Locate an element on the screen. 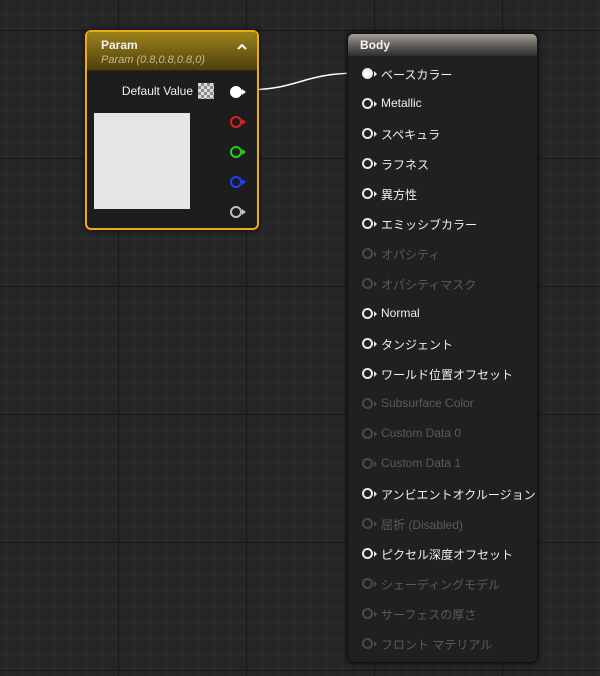 This screenshot has height=676, width=600. input-pin-row: シェーディングモデル is located at coordinates (442, 584).